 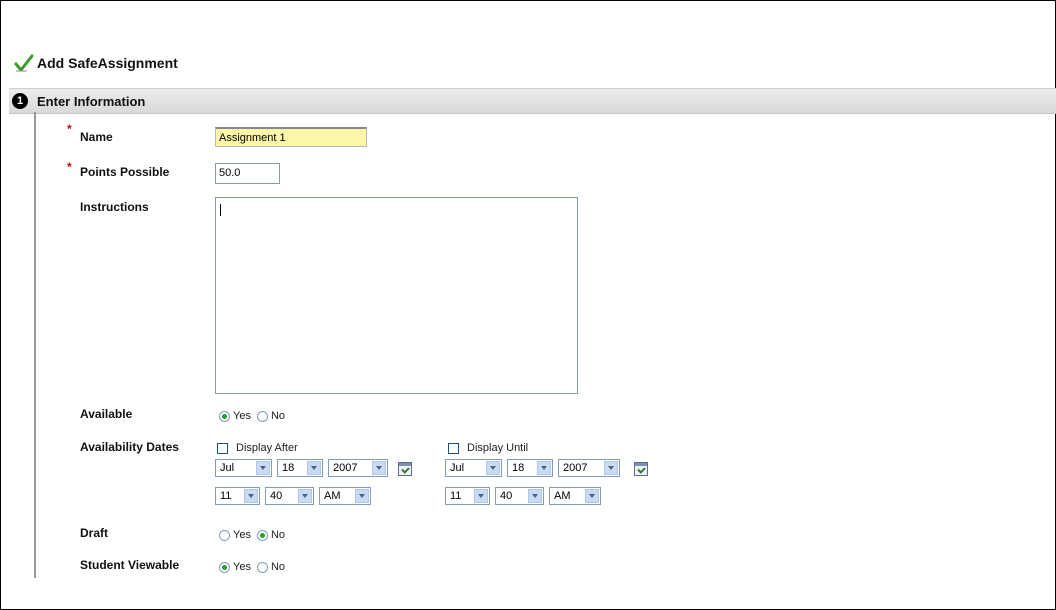 I want to click on draft-label: Draft, so click(x=94, y=533).